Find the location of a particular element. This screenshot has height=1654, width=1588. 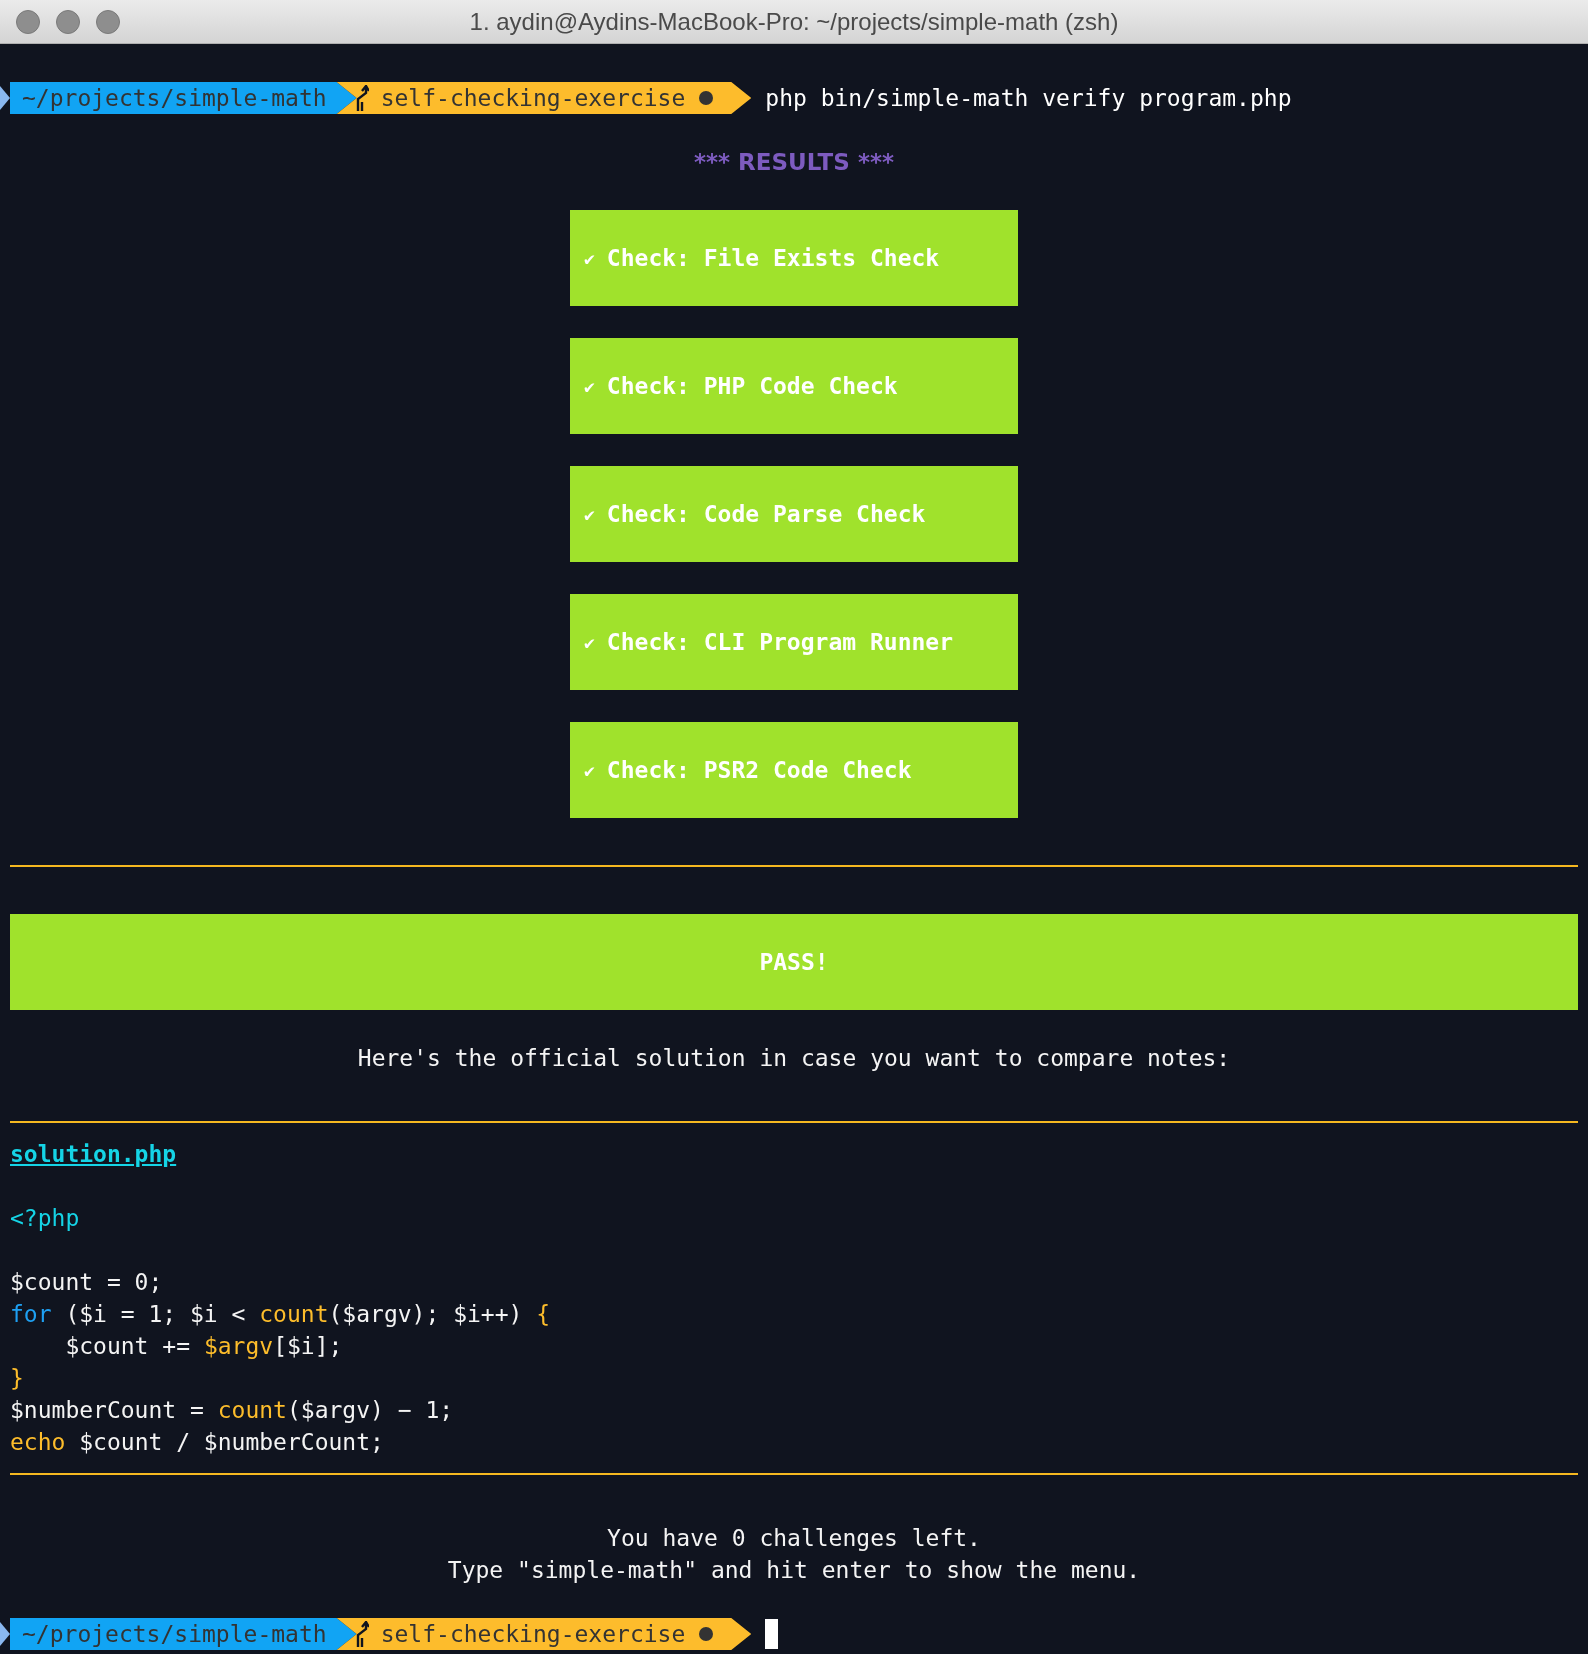

solution-filename: solution.php is located at coordinates (93, 1154).